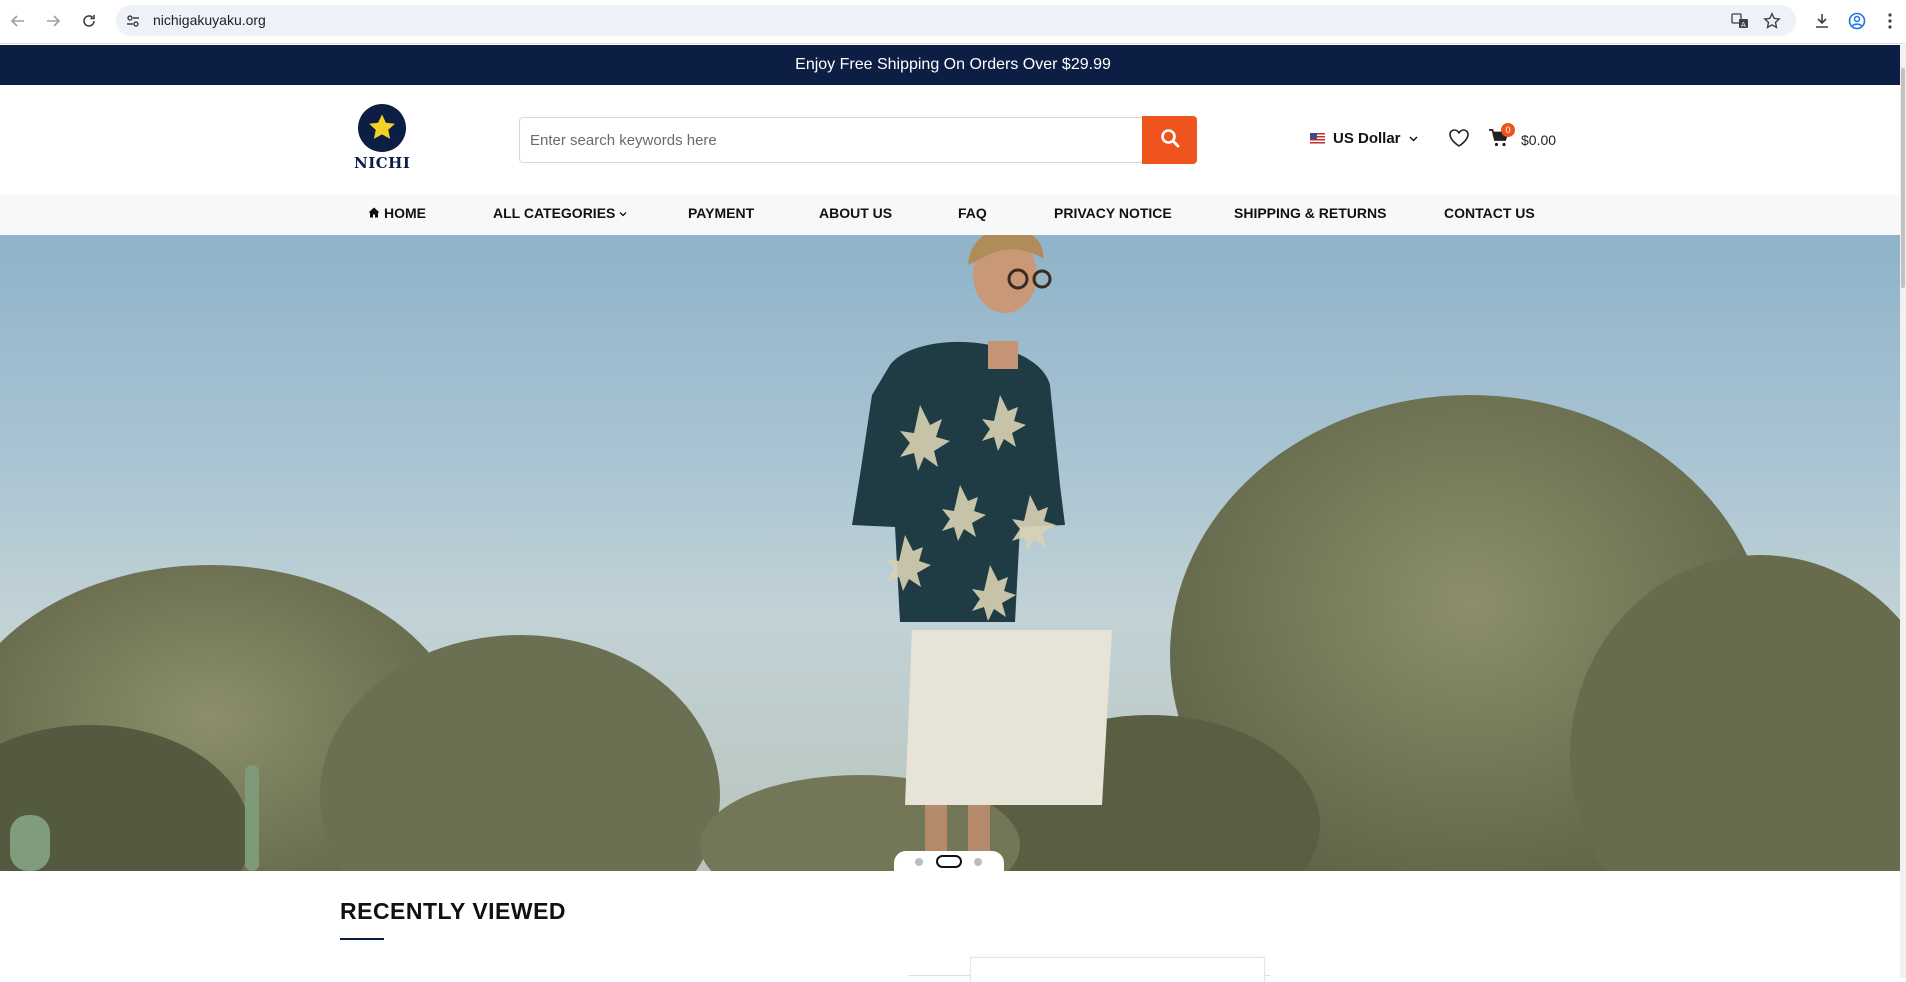 The height and width of the screenshot is (982, 1906). Describe the element at coordinates (1740, 21) in the screenshot. I see `translate-icon: A` at that location.